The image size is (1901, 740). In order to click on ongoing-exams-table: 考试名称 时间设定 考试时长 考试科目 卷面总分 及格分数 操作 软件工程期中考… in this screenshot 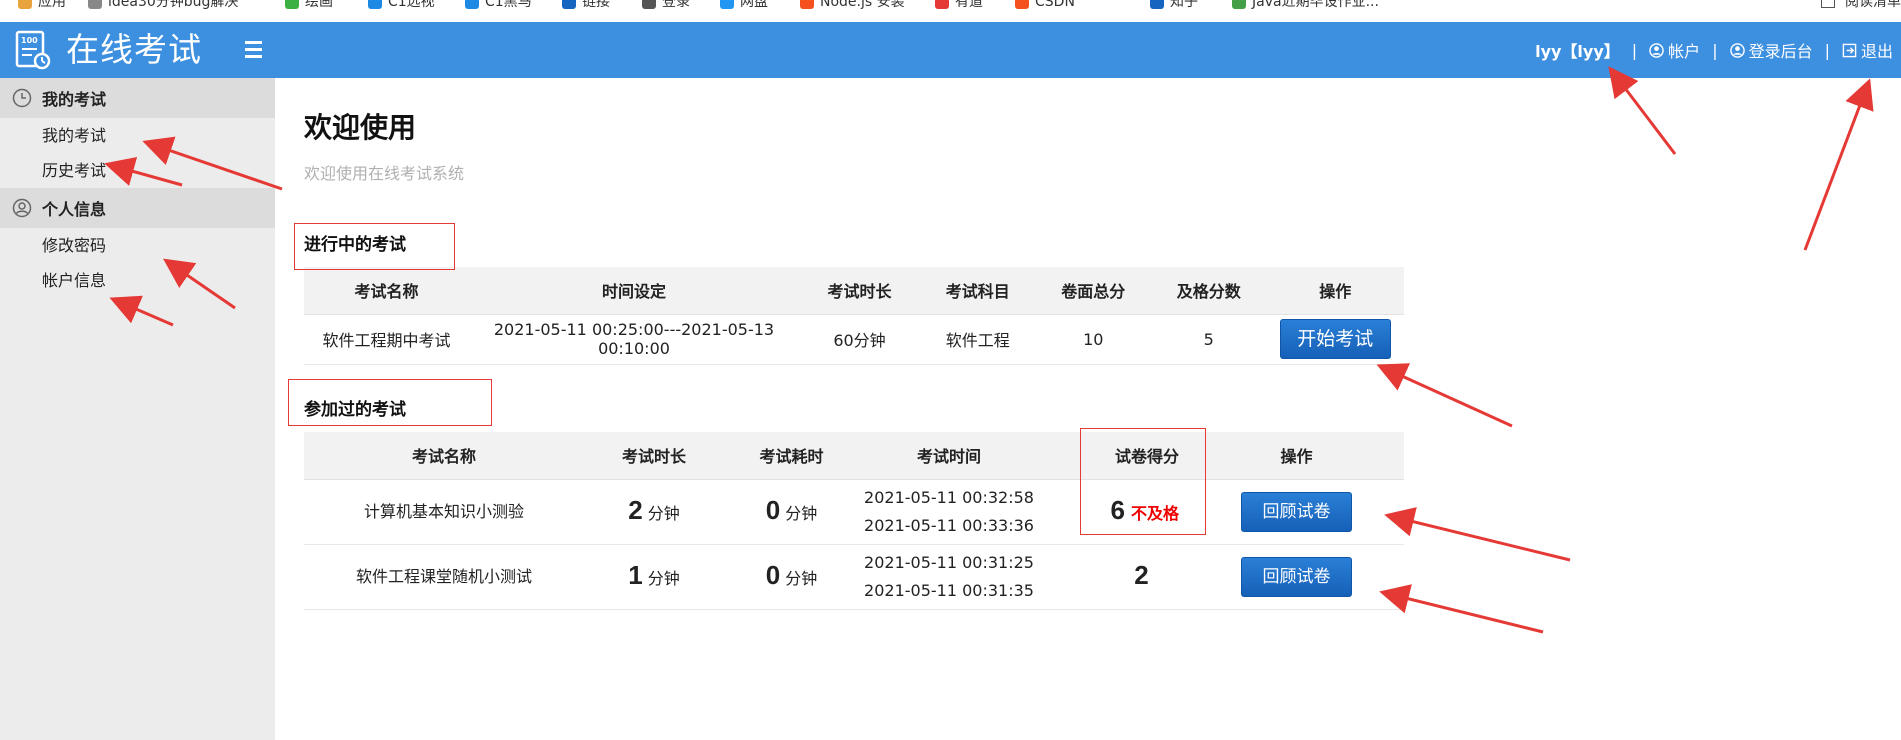, I will do `click(854, 316)`.